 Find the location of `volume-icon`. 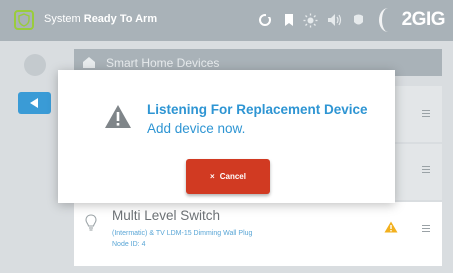

volume-icon is located at coordinates (335, 20).